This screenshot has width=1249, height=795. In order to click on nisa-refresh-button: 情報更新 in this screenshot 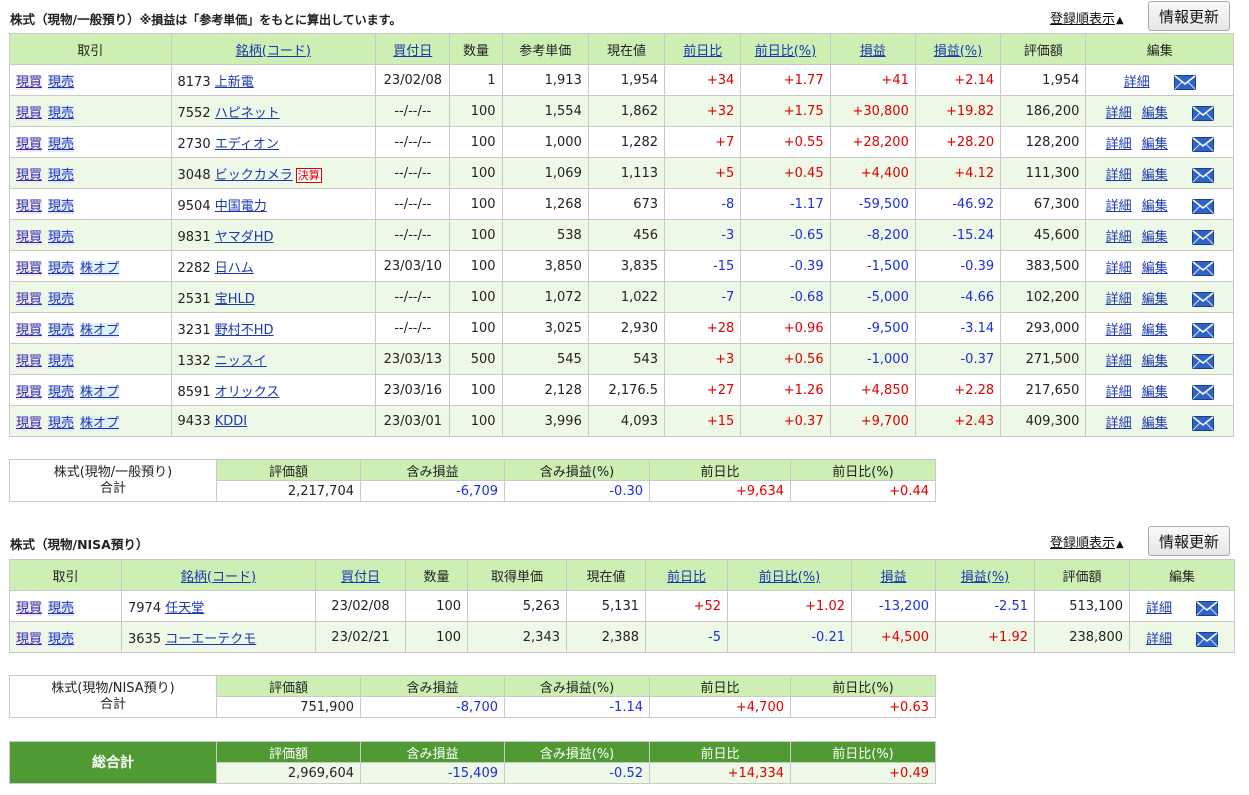, I will do `click(1189, 541)`.